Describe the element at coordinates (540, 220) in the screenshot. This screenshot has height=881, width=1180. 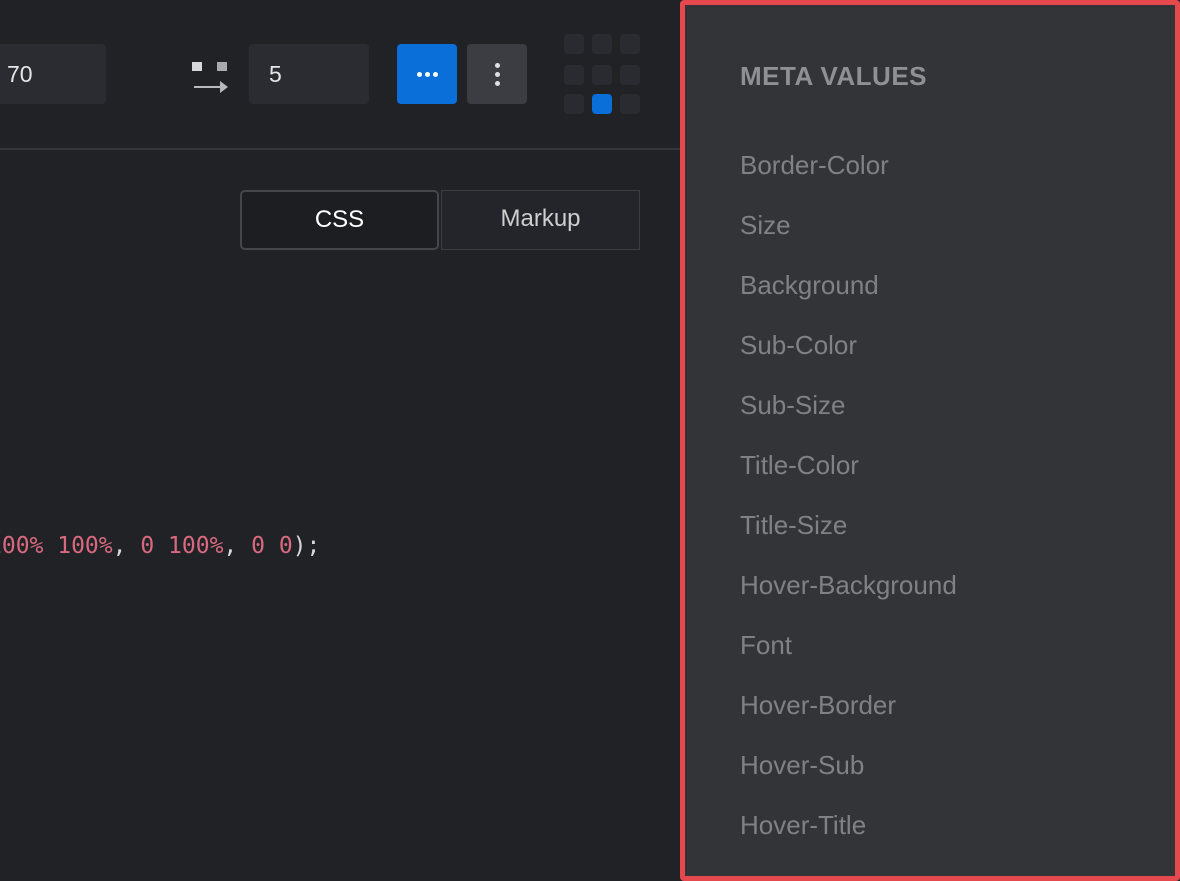
I see `tab-markup: Markup` at that location.